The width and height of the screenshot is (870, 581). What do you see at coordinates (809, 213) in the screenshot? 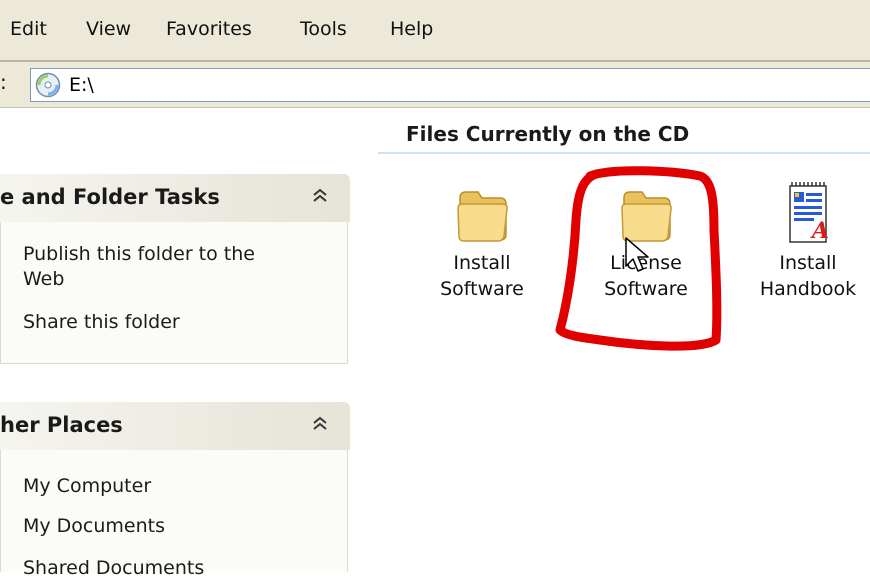
I see `document-icon: A` at bounding box center [809, 213].